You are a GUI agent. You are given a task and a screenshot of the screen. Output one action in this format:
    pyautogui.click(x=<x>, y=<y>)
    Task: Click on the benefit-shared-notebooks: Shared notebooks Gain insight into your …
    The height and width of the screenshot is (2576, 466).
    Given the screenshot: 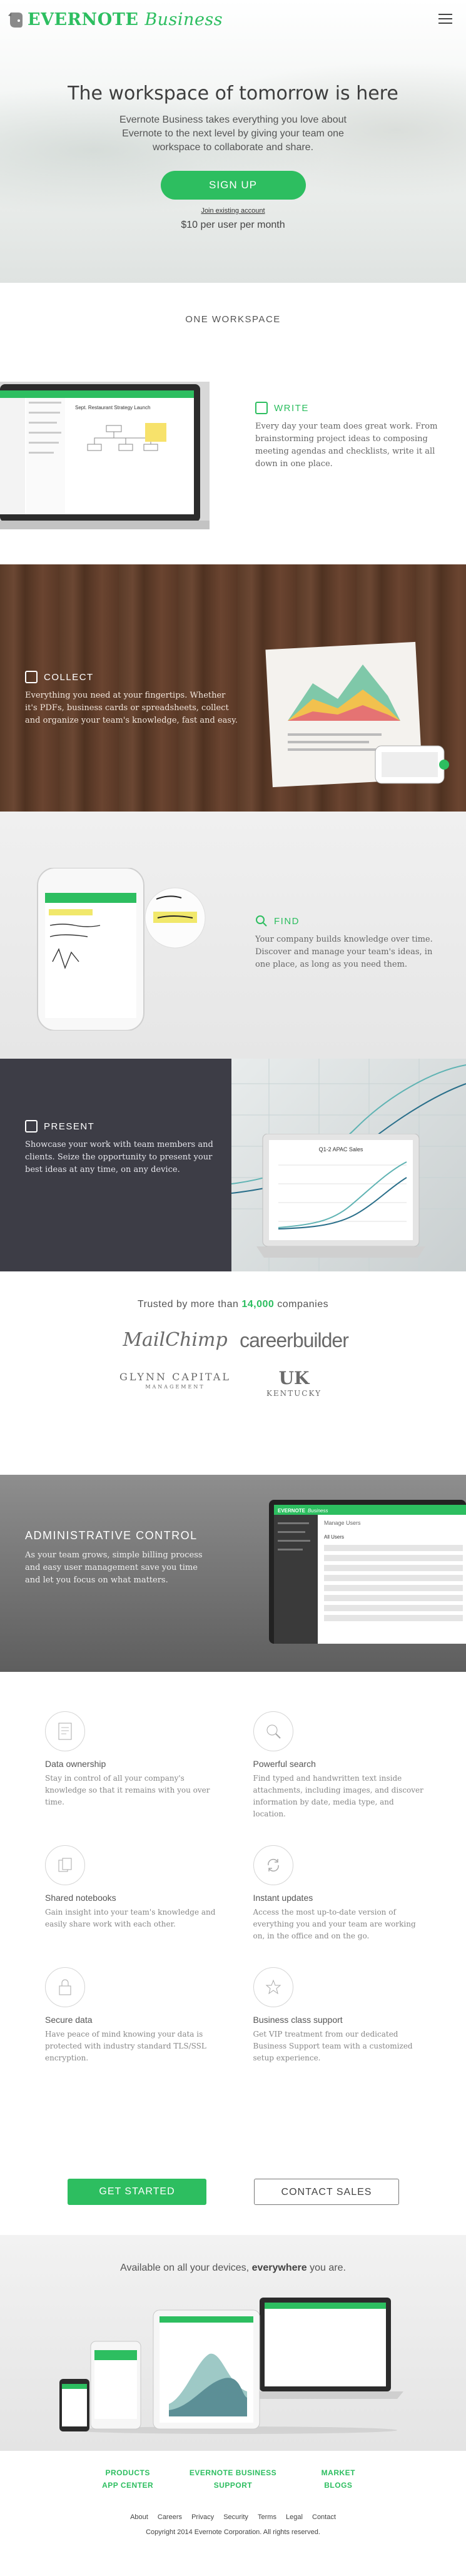 What is the action you would take?
    pyautogui.click(x=132, y=1893)
    